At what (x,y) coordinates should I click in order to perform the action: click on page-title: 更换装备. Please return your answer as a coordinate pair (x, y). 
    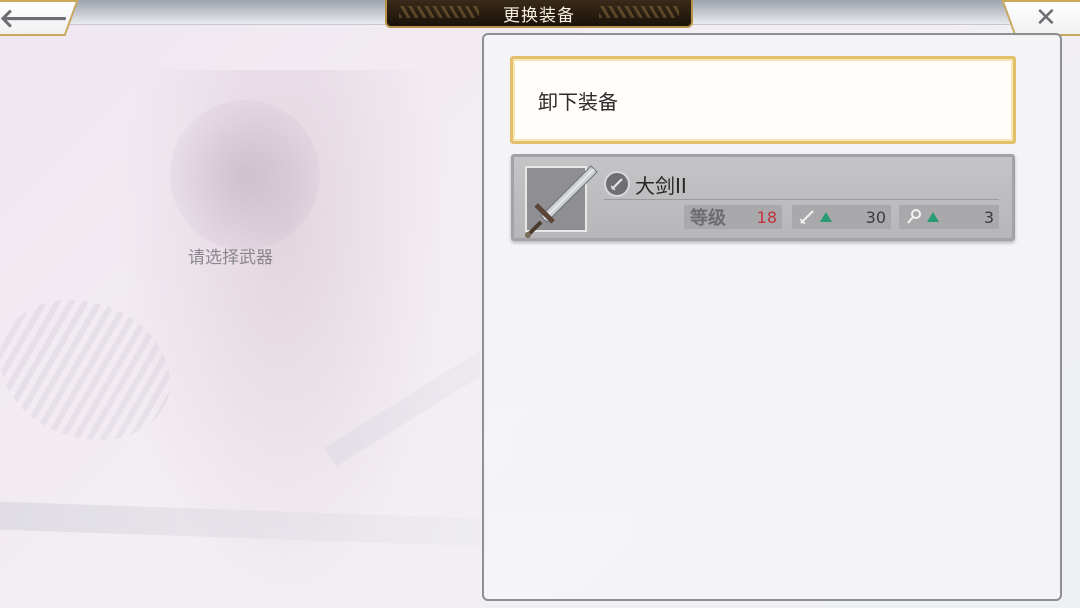
    Looking at the image, I should click on (539, 14).